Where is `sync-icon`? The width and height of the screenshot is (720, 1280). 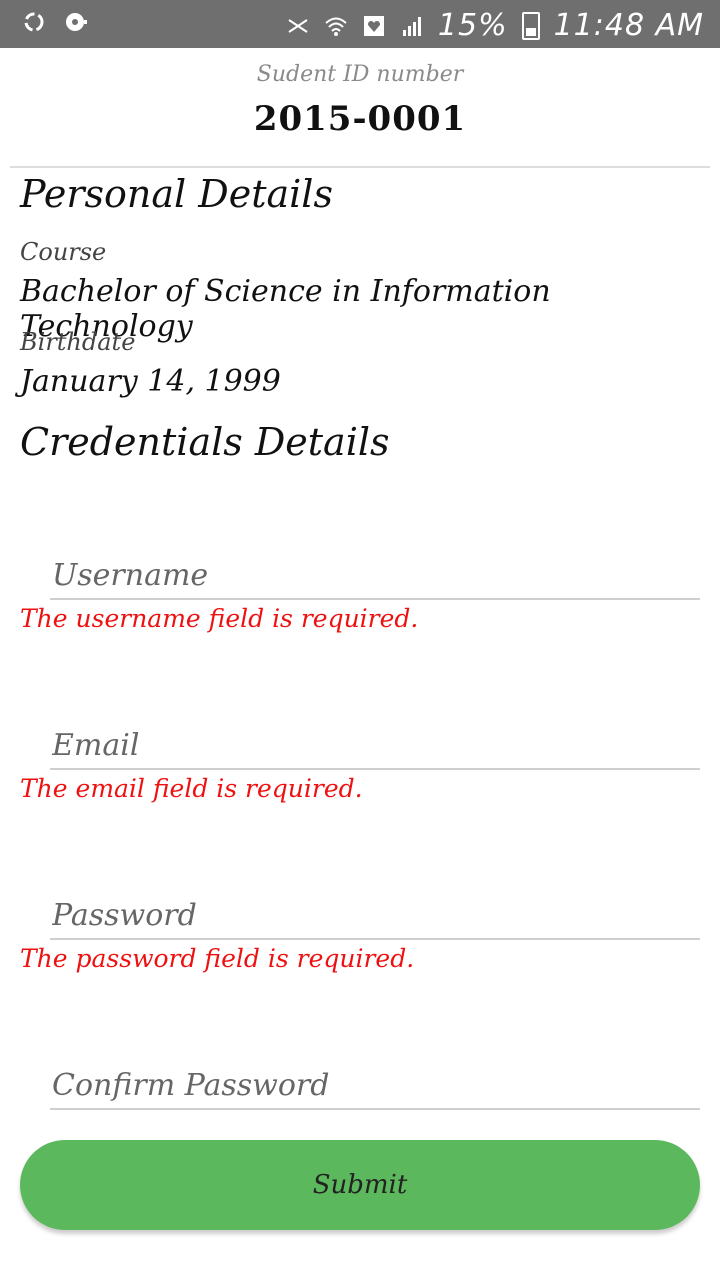
sync-icon is located at coordinates (34, 22).